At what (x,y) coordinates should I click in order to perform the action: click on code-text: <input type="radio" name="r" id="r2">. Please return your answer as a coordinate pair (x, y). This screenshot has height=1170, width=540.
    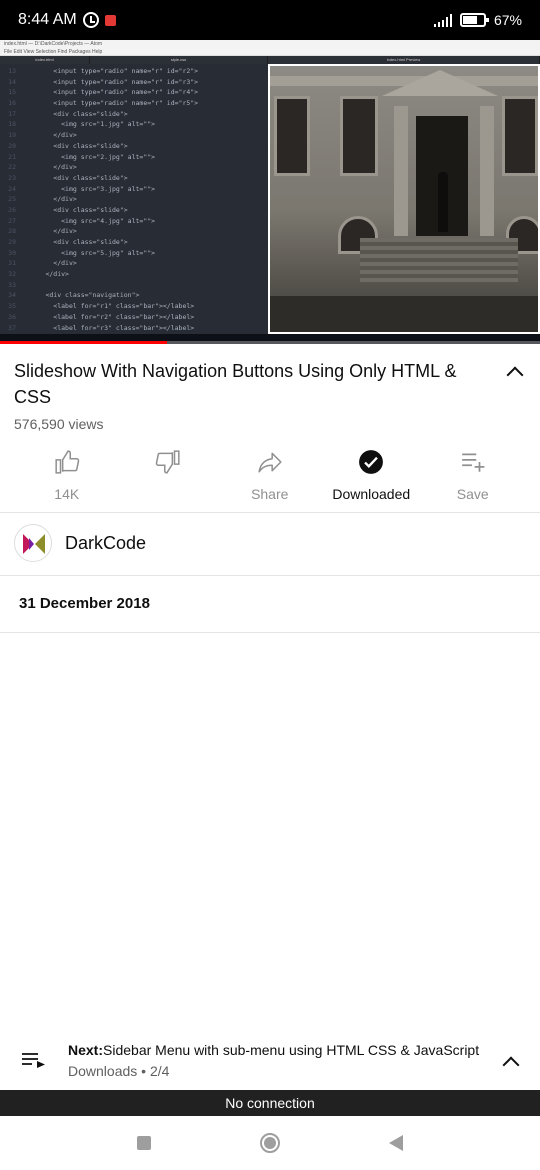
    Looking at the image, I should click on (110, 71).